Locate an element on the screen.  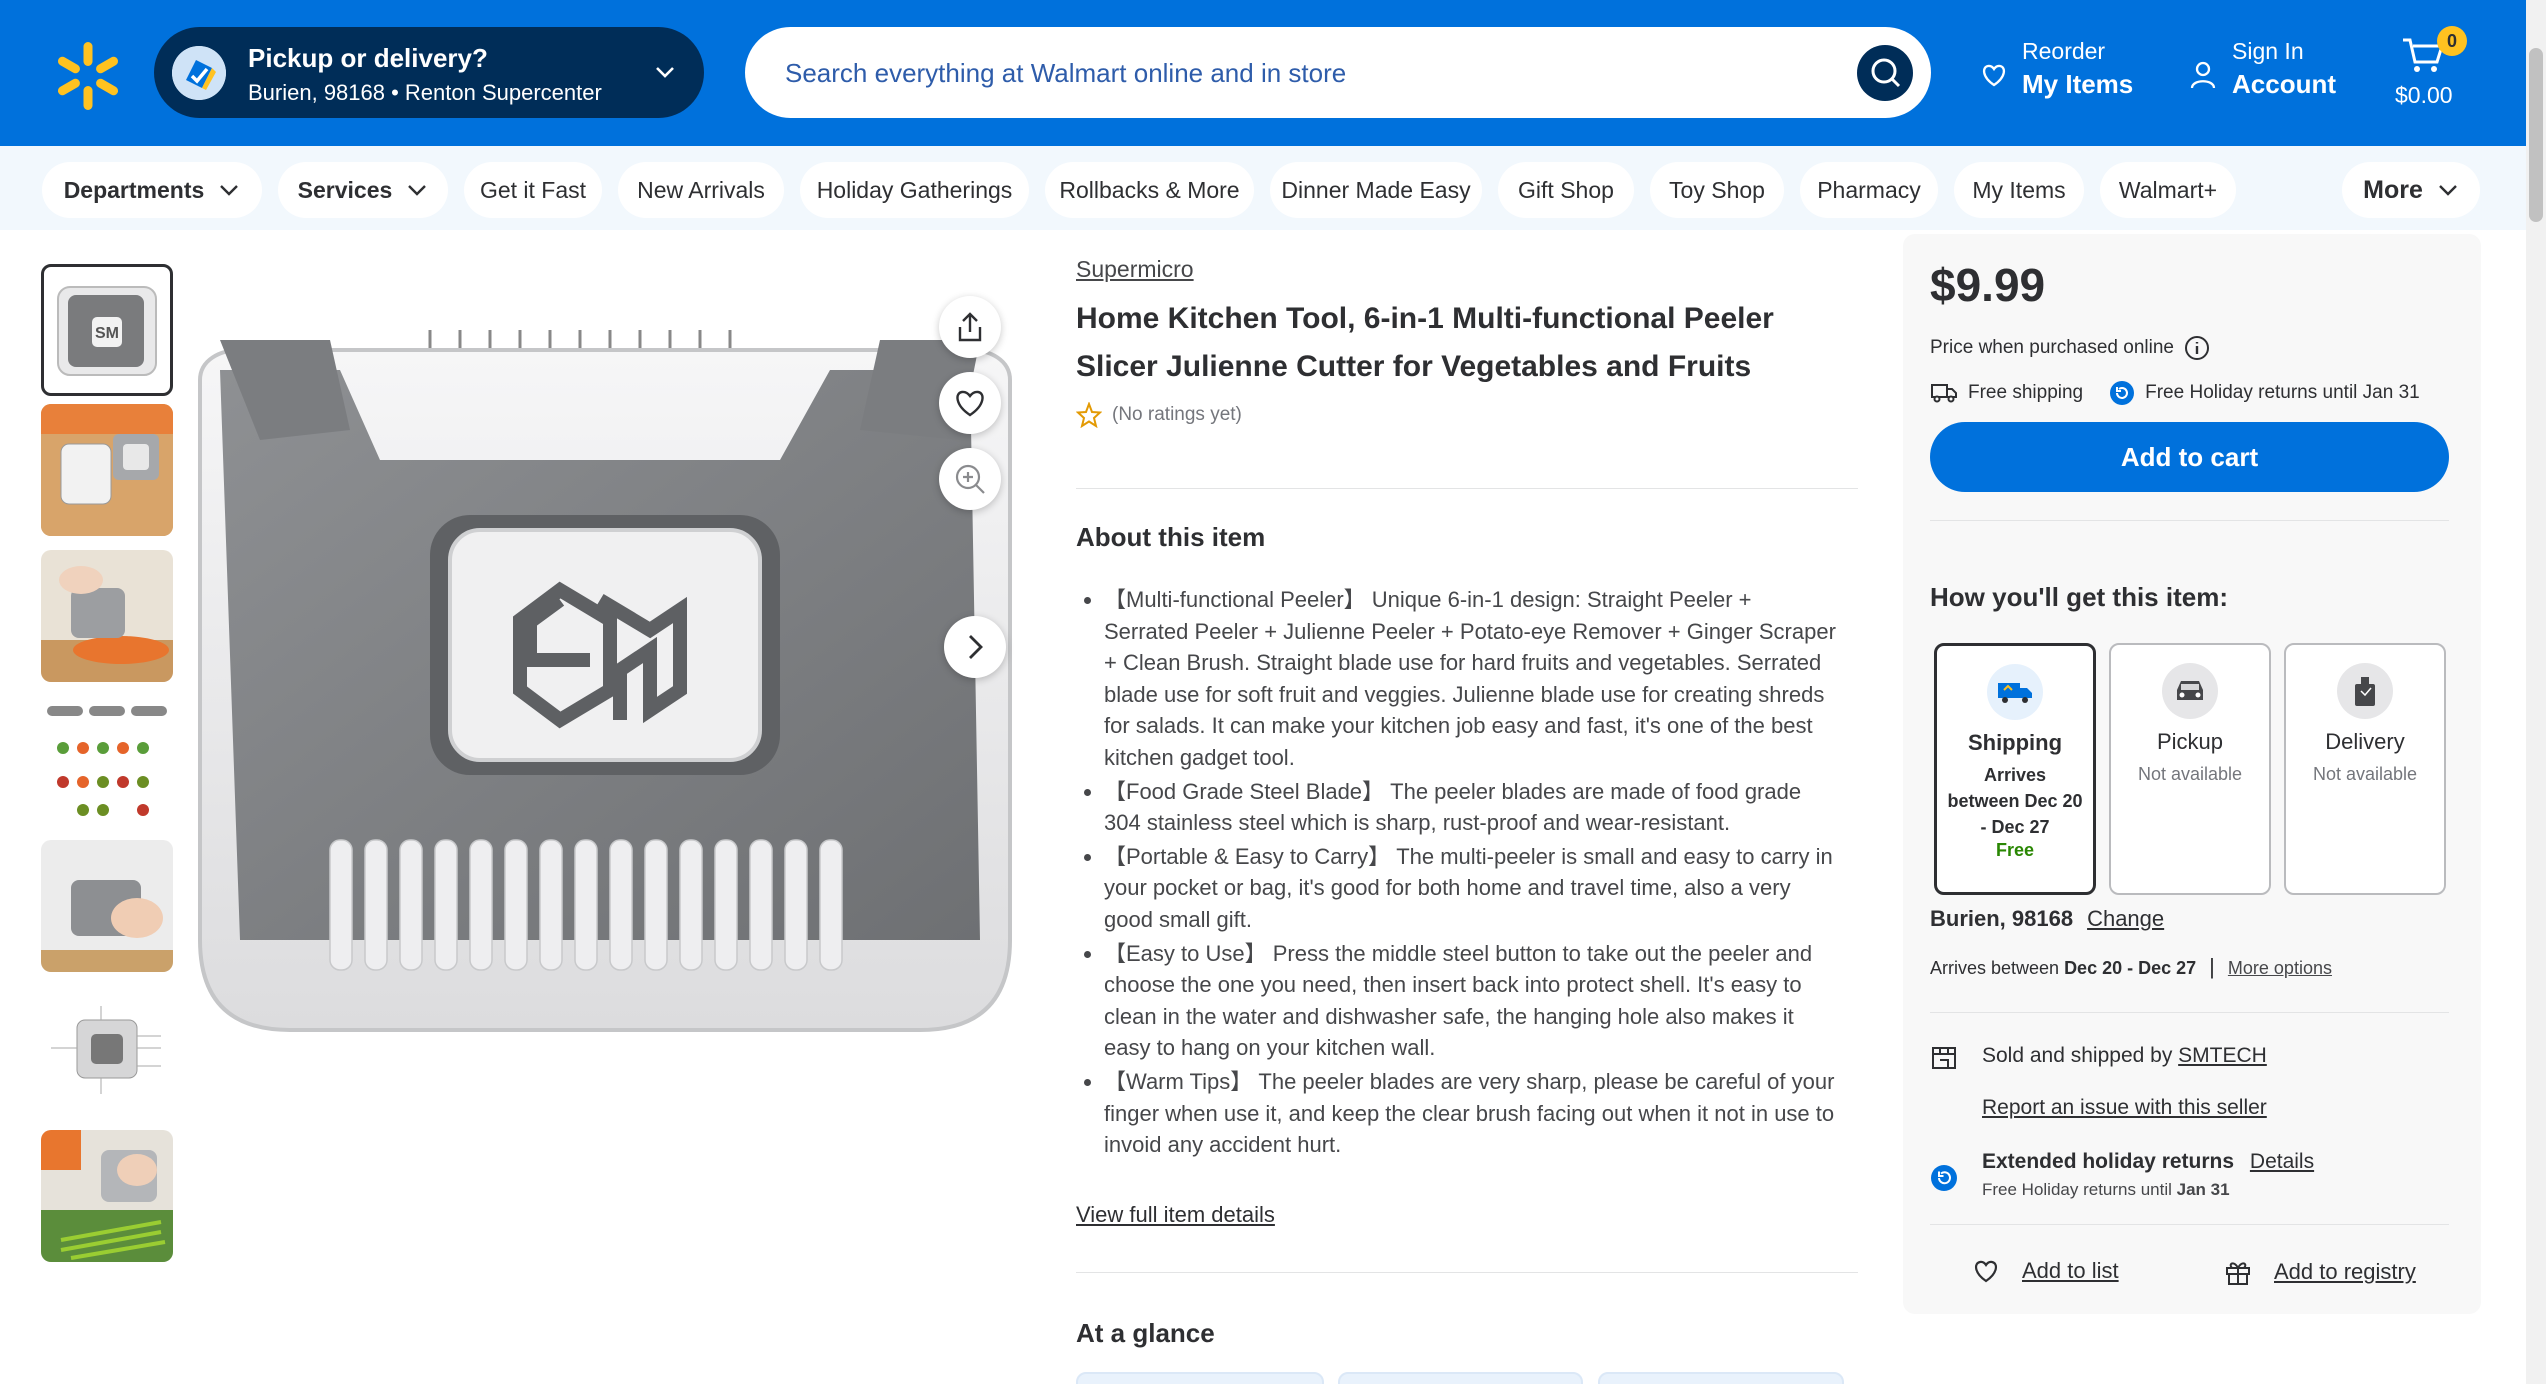
scrollbar-thumb is located at coordinates (2536, 135).